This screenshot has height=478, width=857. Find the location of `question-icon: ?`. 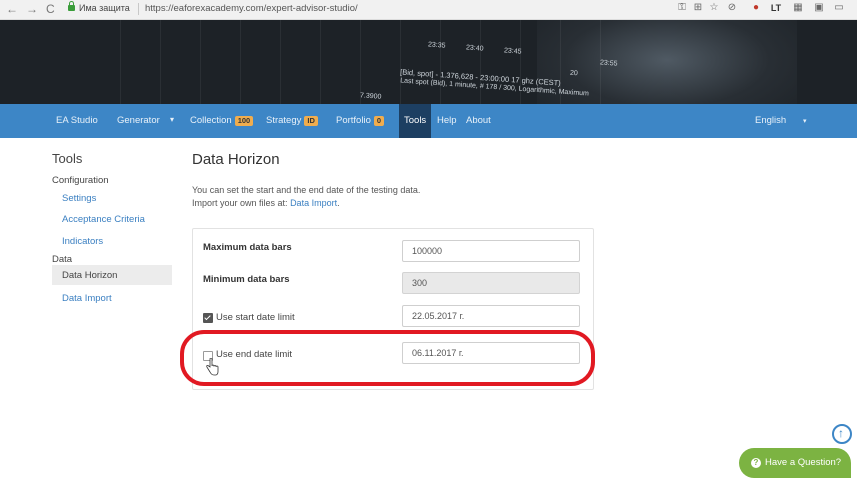

question-icon: ? is located at coordinates (756, 463).